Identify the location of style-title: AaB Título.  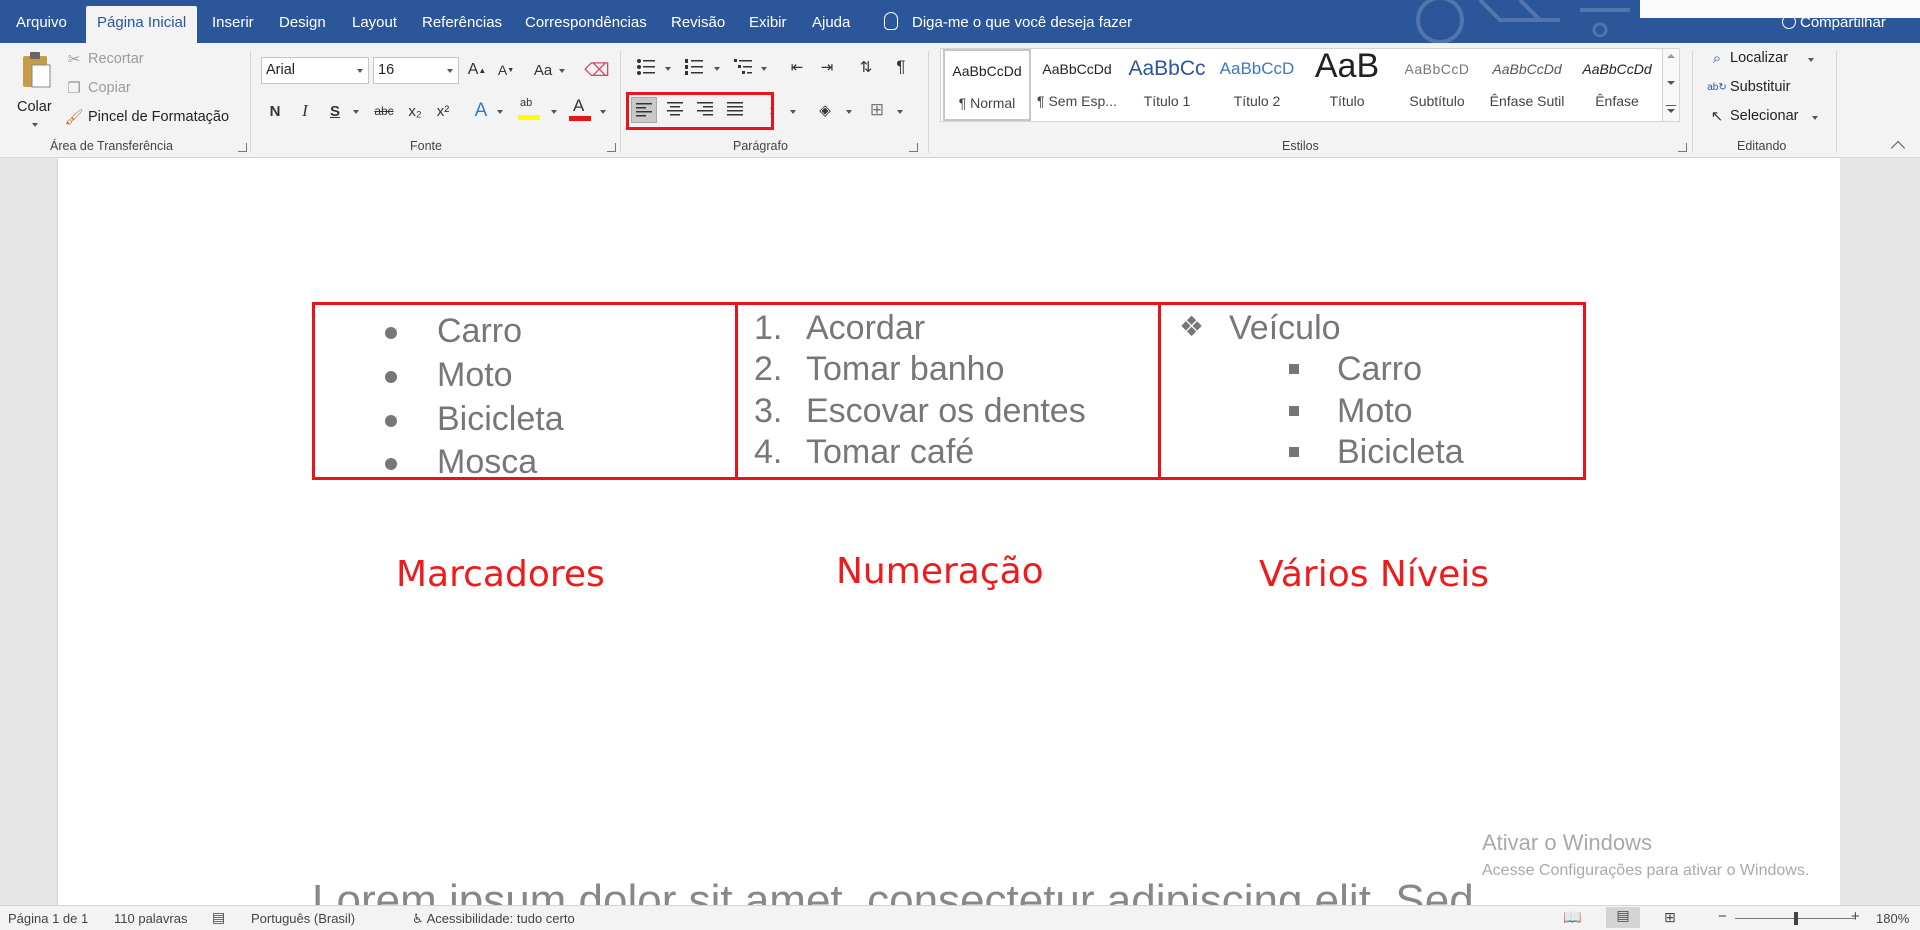
(1347, 85).